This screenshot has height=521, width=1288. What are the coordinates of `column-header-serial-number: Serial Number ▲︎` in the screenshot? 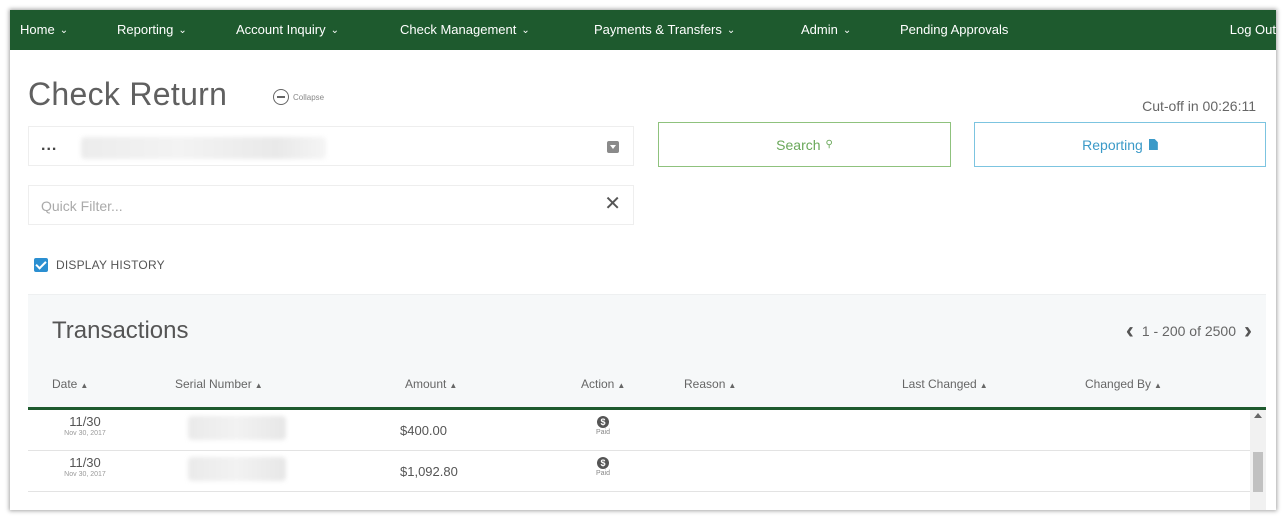 It's located at (219, 384).